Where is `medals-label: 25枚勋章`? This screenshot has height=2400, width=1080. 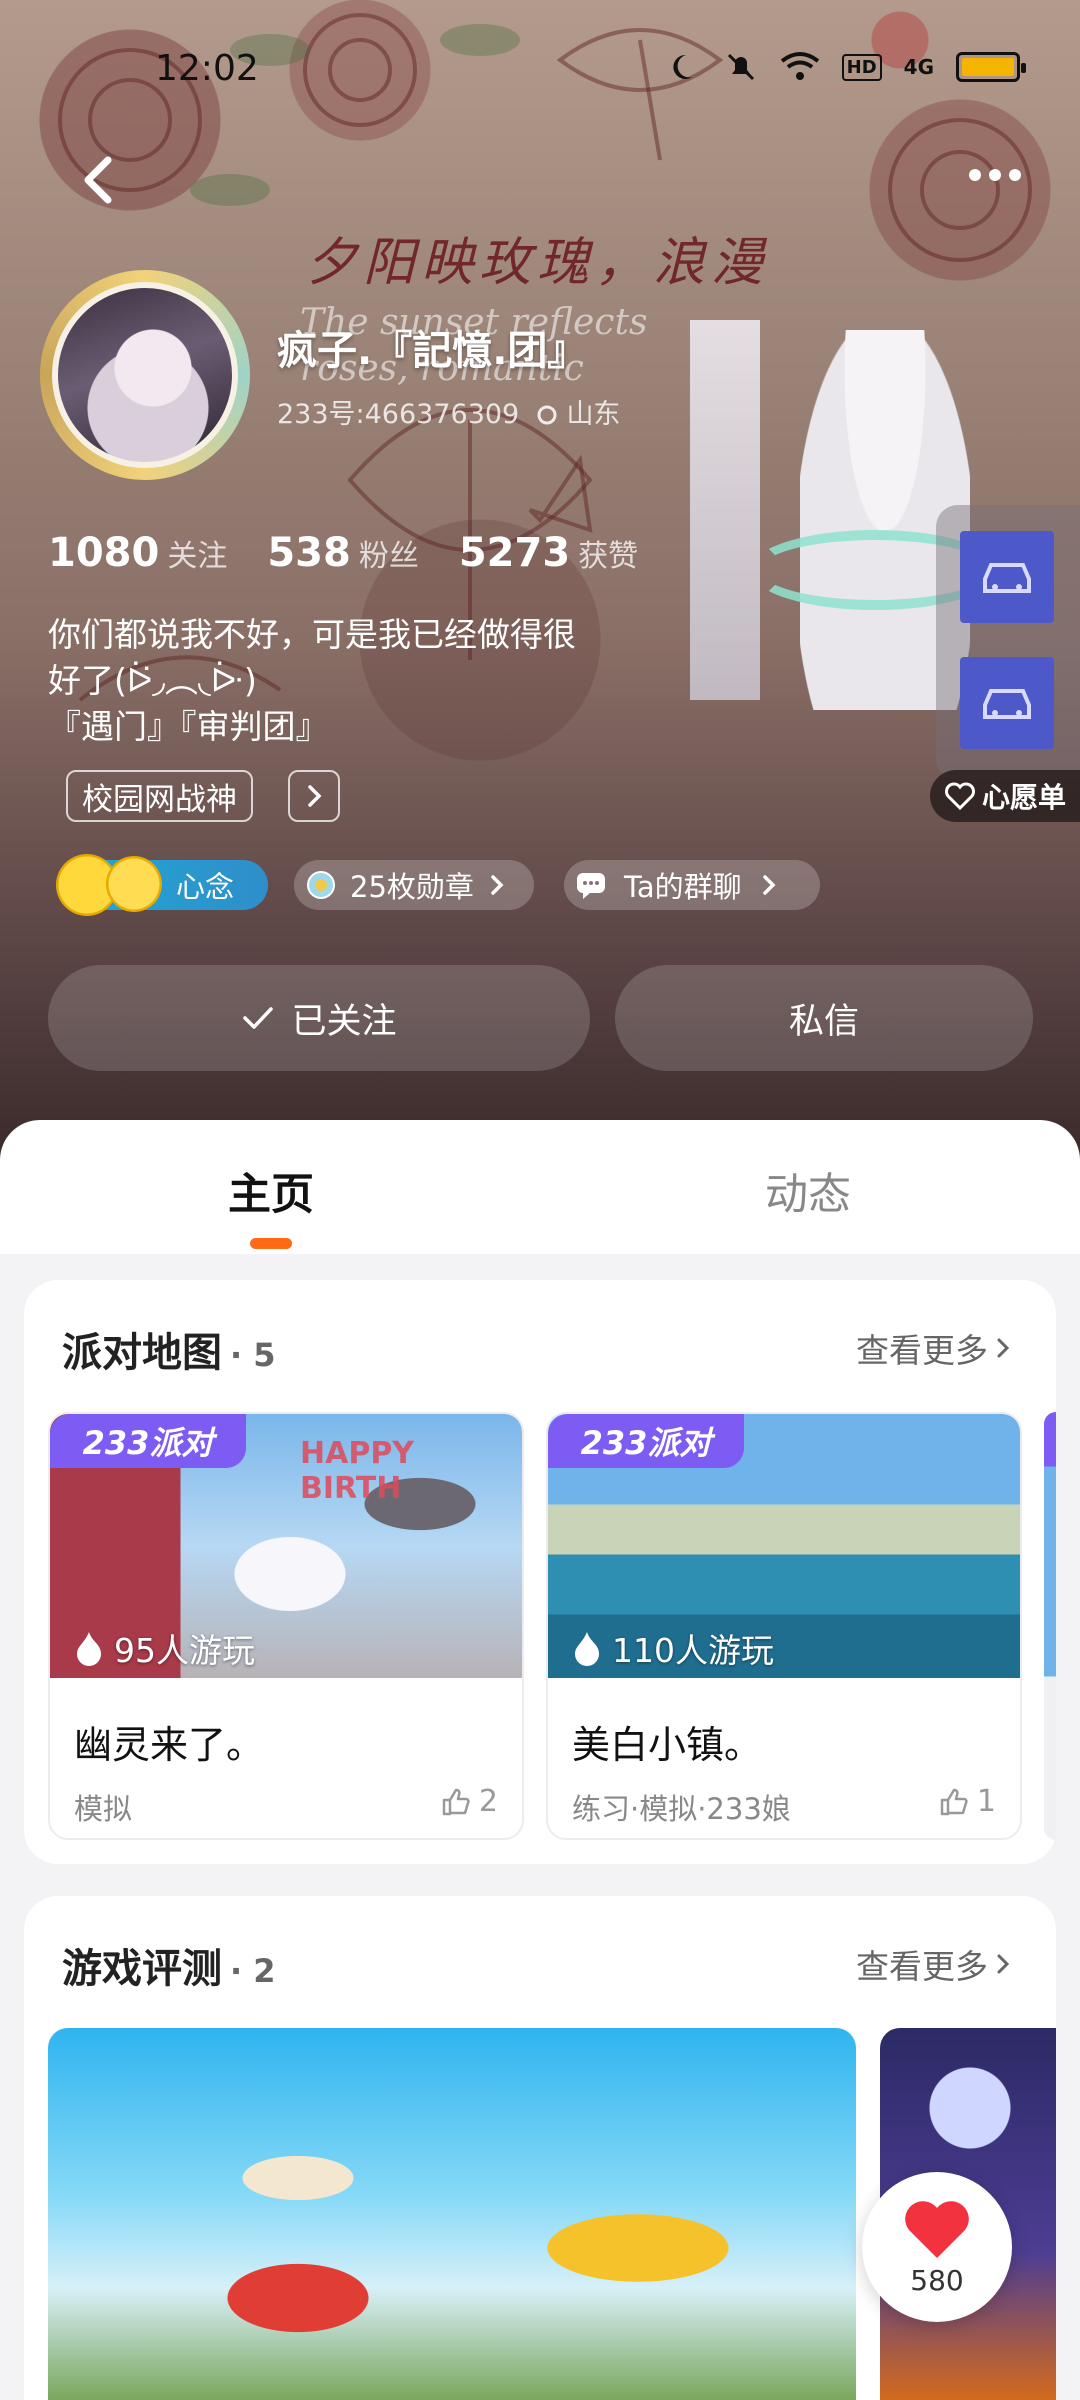 medals-label: 25枚勋章 is located at coordinates (412, 887).